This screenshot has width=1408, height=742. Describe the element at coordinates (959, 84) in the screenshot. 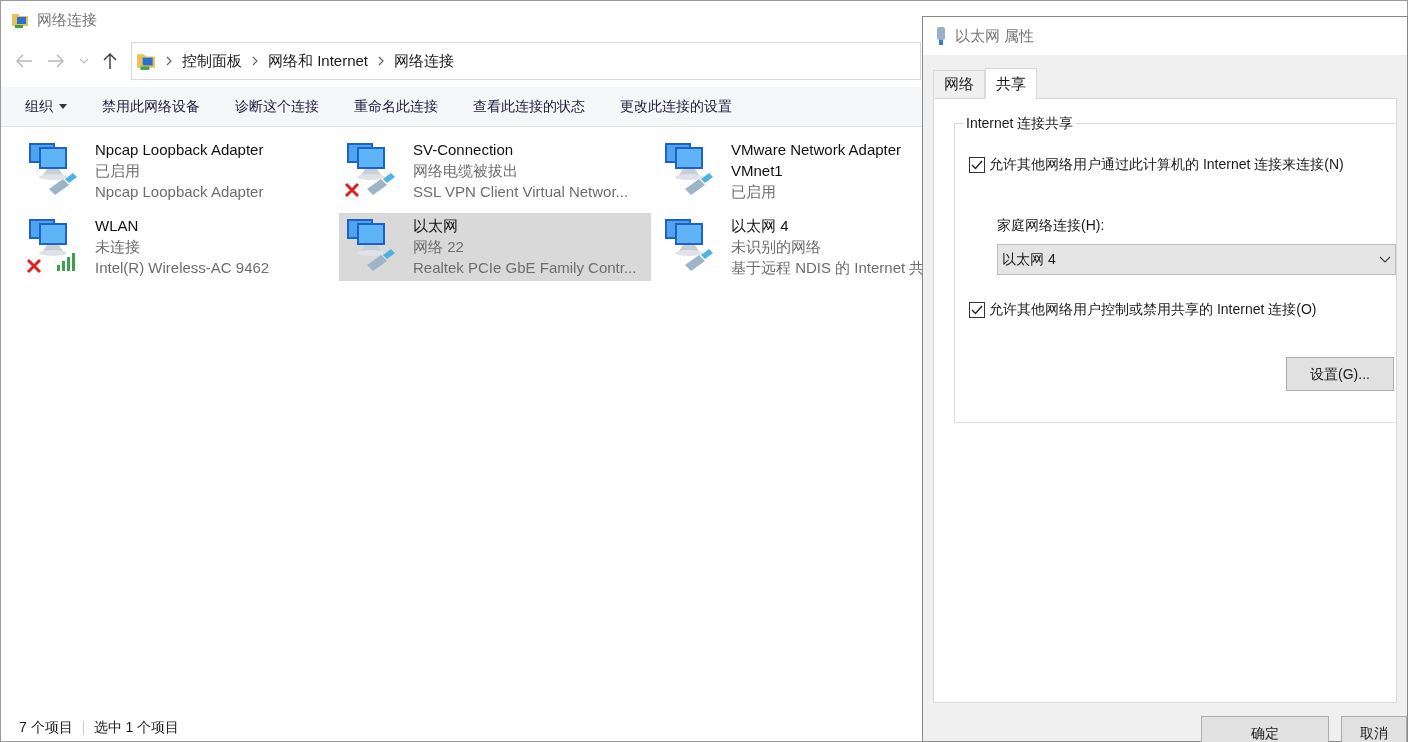

I see `tab: 网络` at that location.